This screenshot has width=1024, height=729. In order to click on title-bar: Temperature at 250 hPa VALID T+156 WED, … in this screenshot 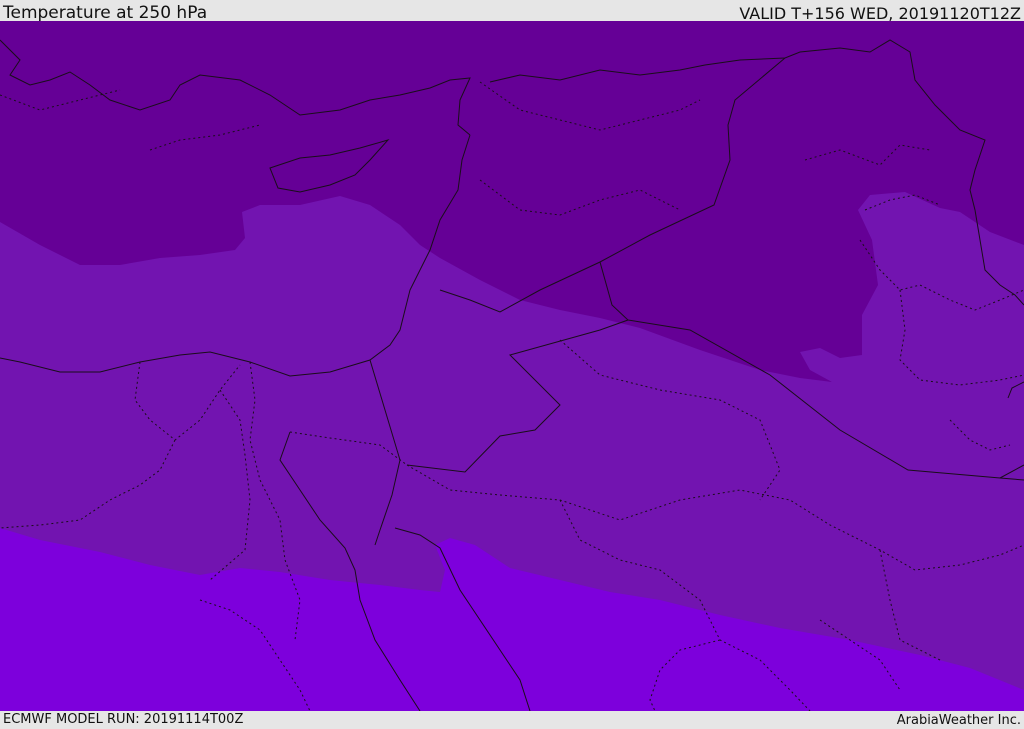, I will do `click(512, 11)`.